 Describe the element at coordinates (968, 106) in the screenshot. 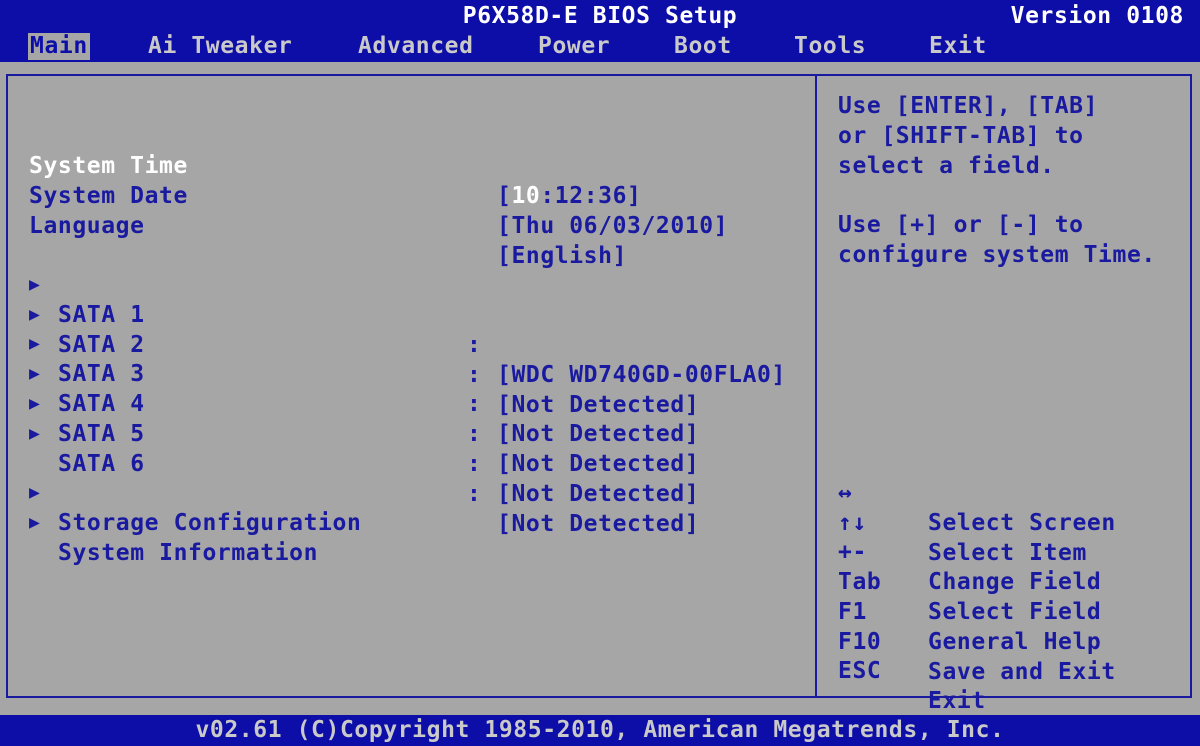

I see `help-line: Use [ENTER], [TAB]` at that location.